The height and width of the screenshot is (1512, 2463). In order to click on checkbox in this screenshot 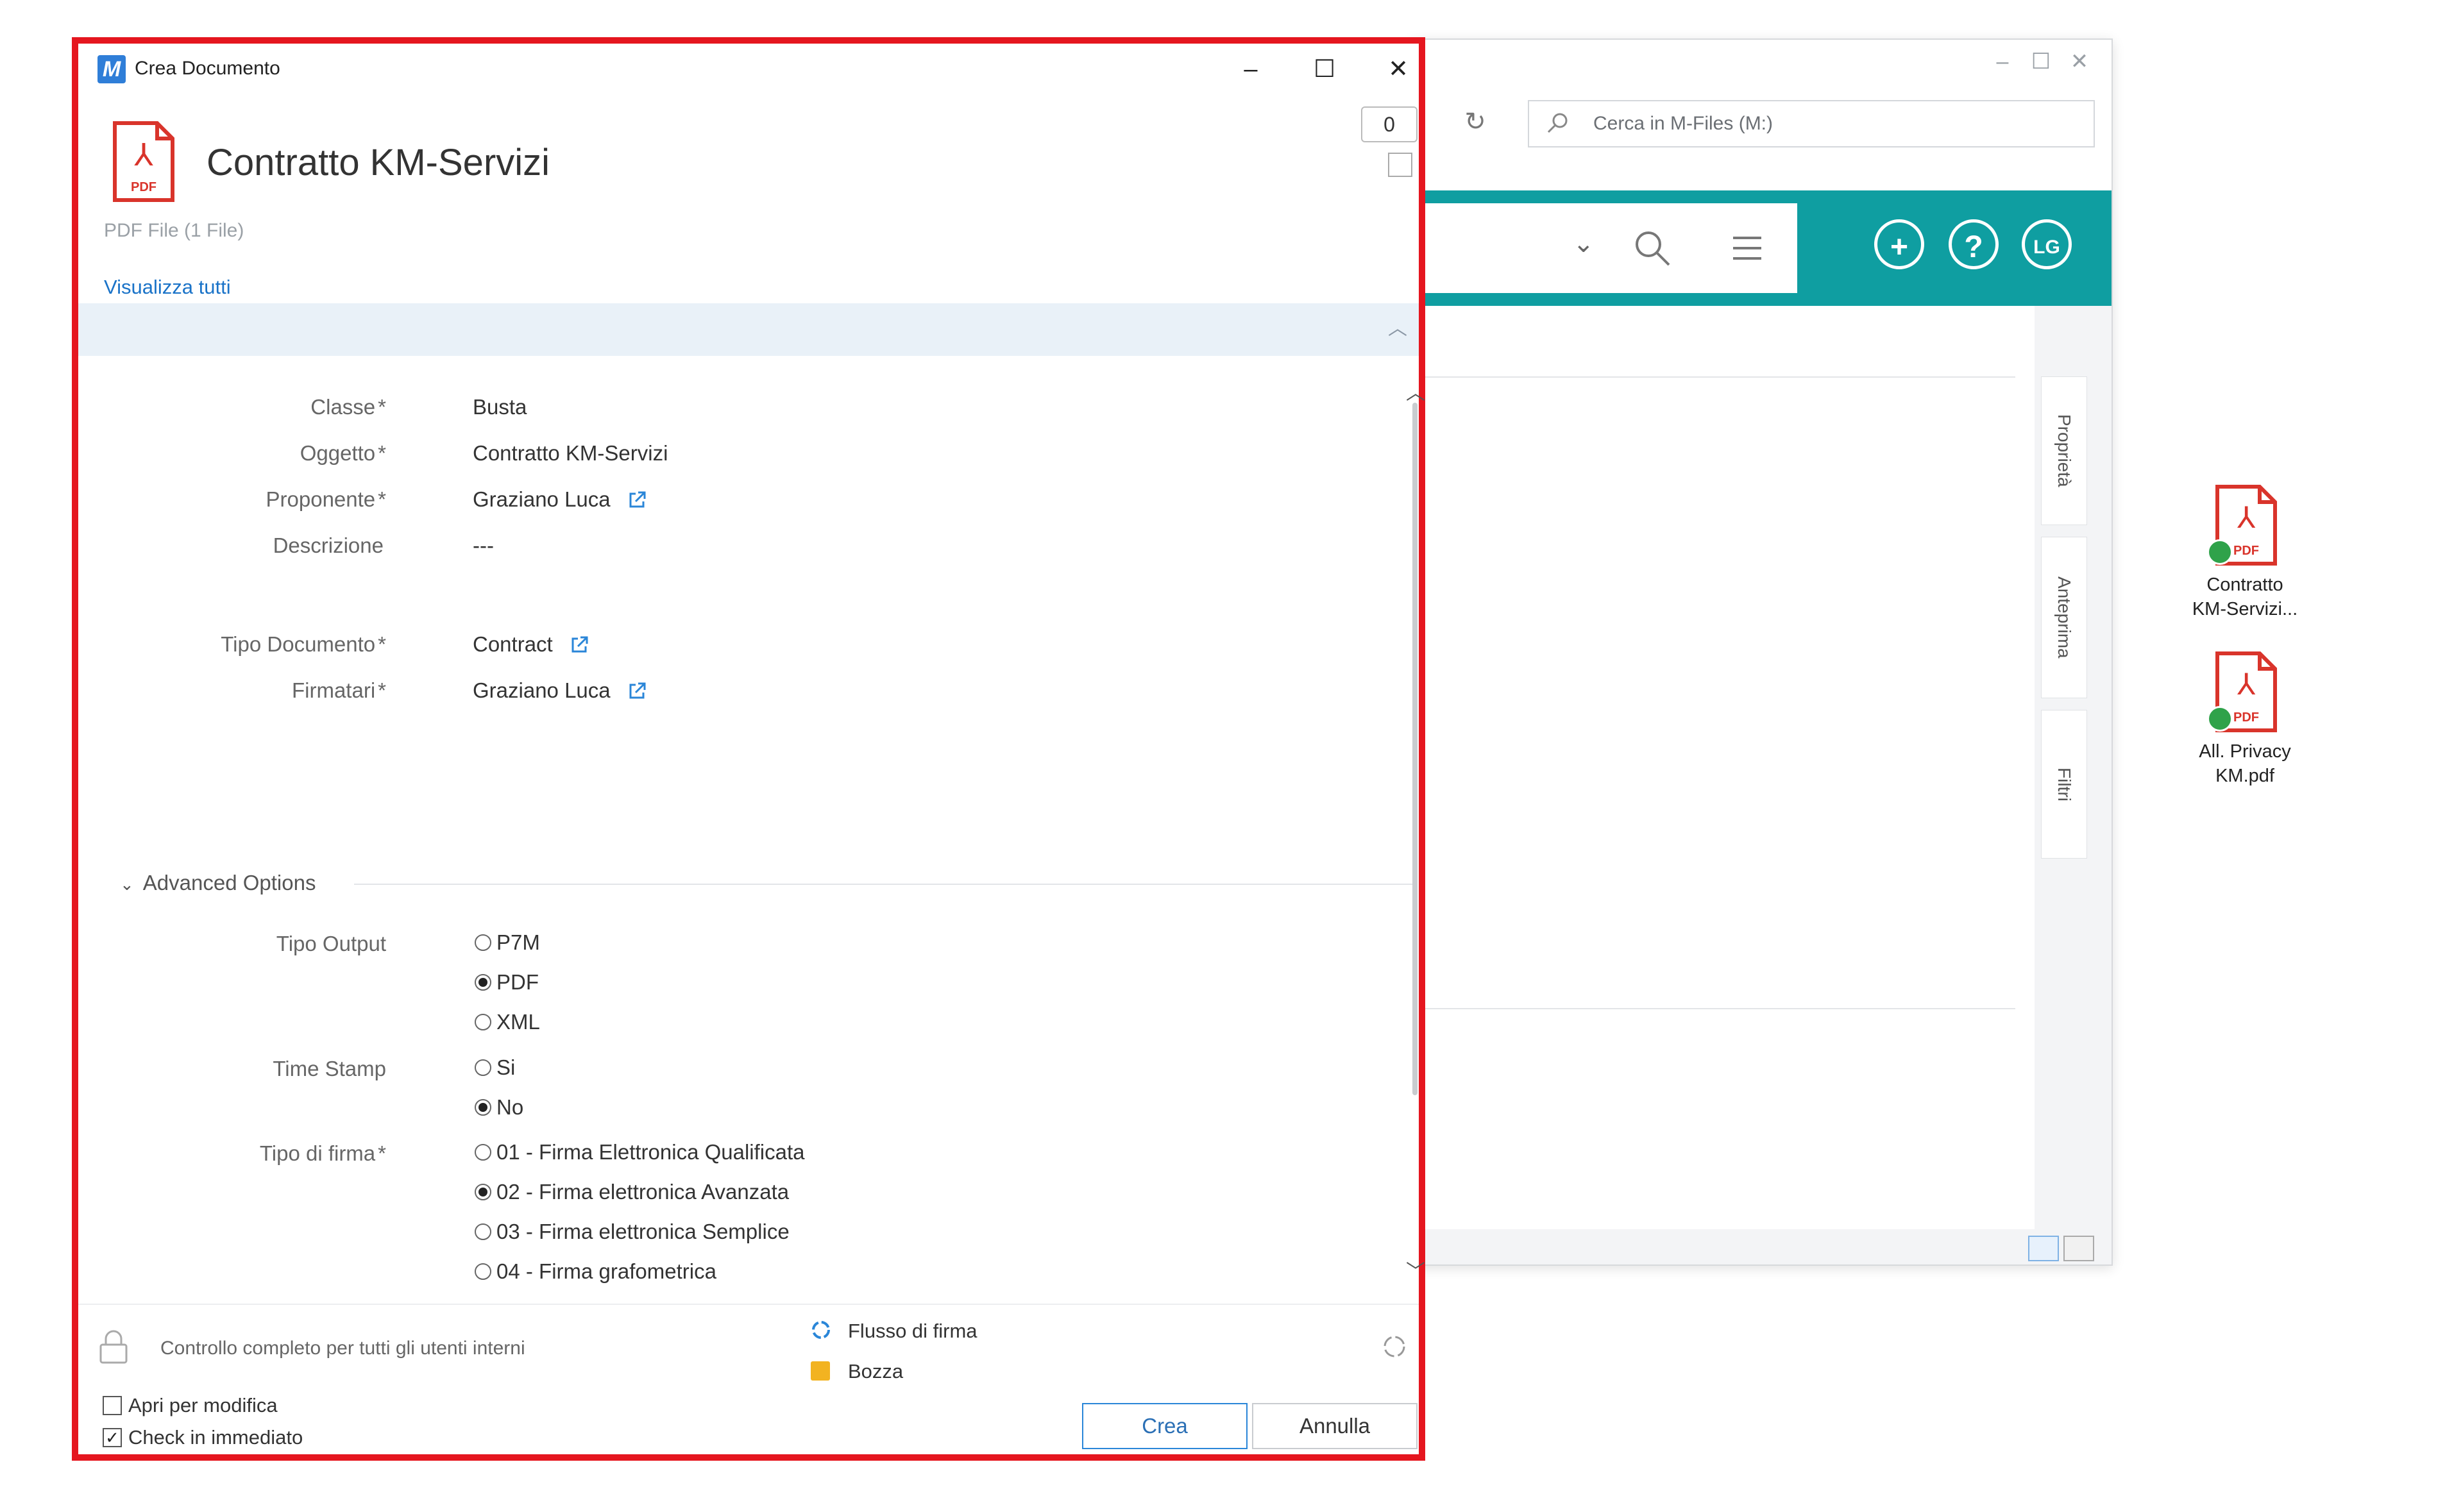, I will do `click(112, 1405)`.